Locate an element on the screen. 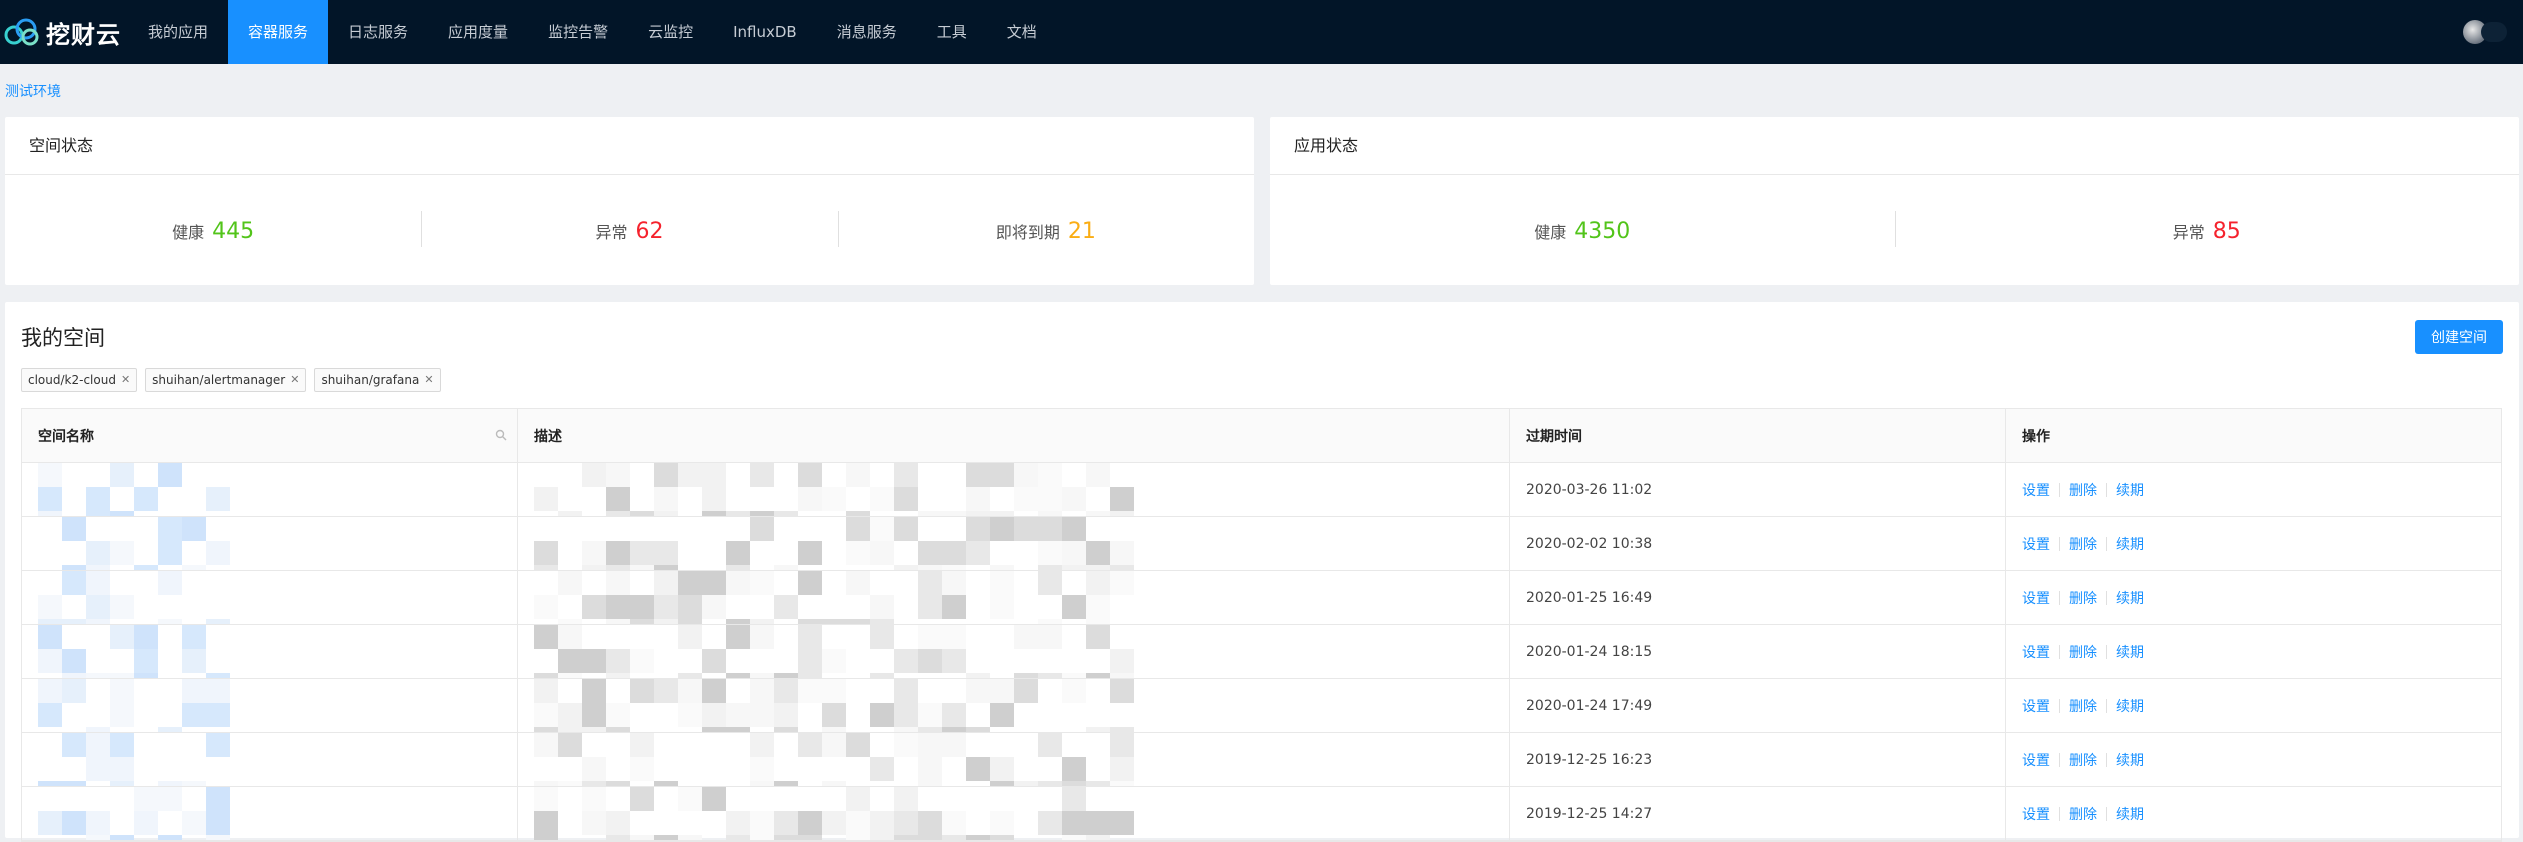 The width and height of the screenshot is (2523, 842). stat-label: 异常 is located at coordinates (2188, 232).